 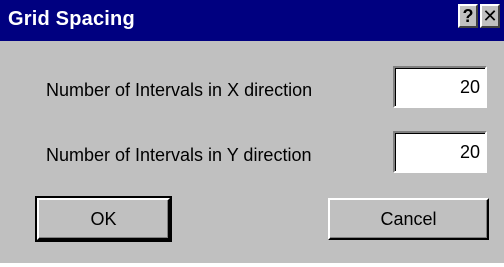 What do you see at coordinates (440, 87) in the screenshot?
I see `x-intervals-input` at bounding box center [440, 87].